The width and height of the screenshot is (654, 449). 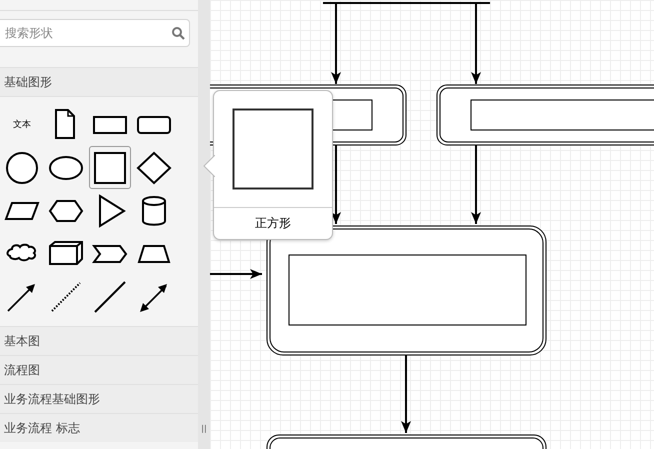 What do you see at coordinates (178, 33) in the screenshot?
I see `search-icon` at bounding box center [178, 33].